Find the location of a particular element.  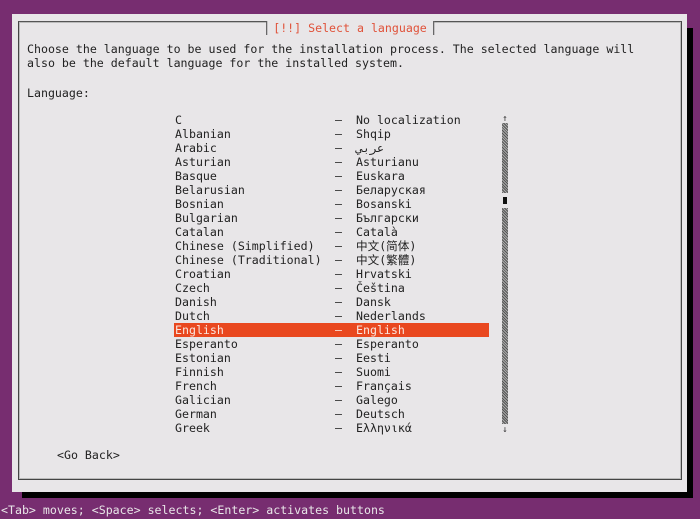

language-name: Albanian is located at coordinates (203, 134).